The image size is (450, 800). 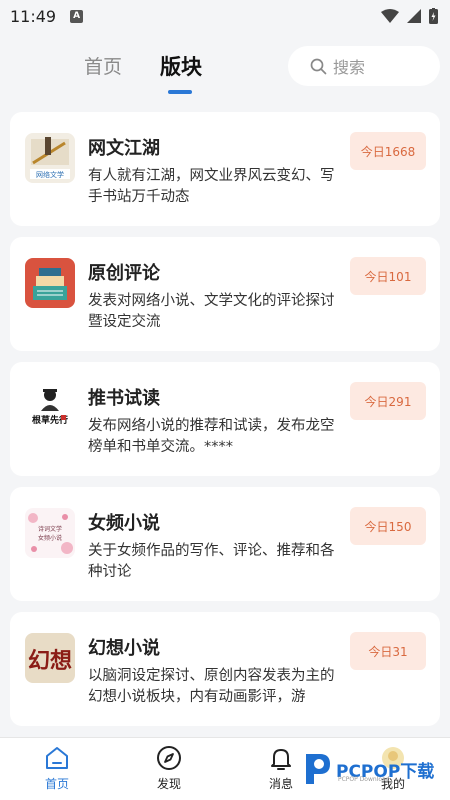 I want to click on battery-icon, so click(x=433, y=16).